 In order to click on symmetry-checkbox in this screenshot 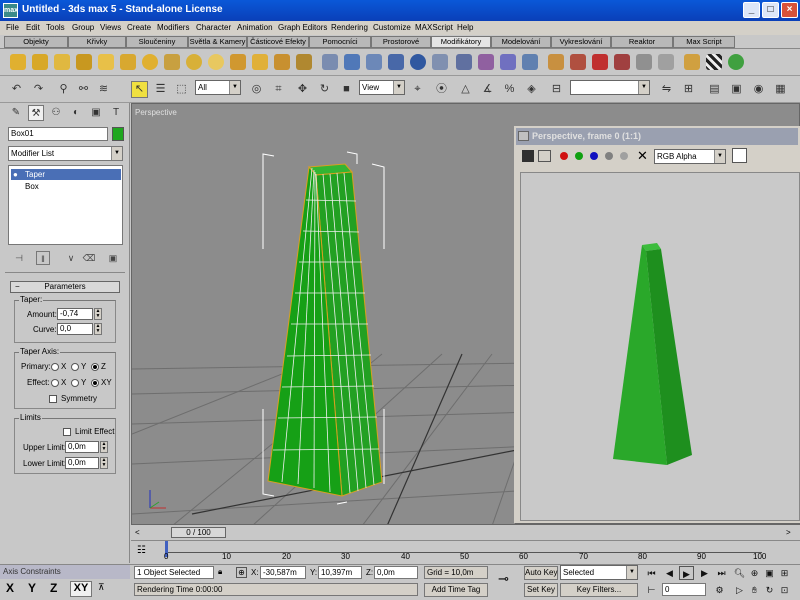, I will do `click(53, 399)`.